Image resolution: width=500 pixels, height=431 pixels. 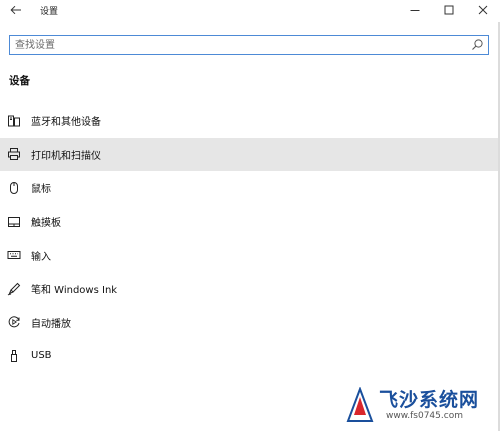 What do you see at coordinates (250, 323) in the screenshot?
I see `nav-item-autoplay: 自动播放` at bounding box center [250, 323].